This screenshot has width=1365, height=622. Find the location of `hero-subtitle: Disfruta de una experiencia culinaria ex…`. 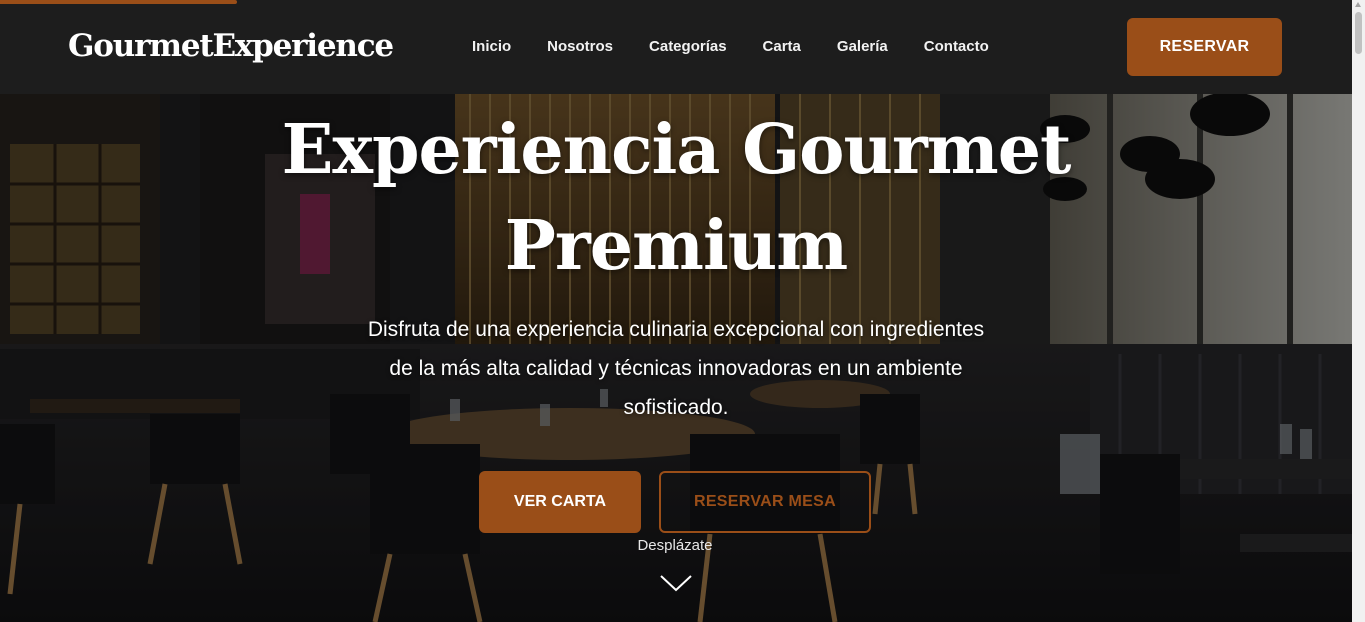

hero-subtitle: Disfruta de una experiencia culinaria ex… is located at coordinates (676, 368).